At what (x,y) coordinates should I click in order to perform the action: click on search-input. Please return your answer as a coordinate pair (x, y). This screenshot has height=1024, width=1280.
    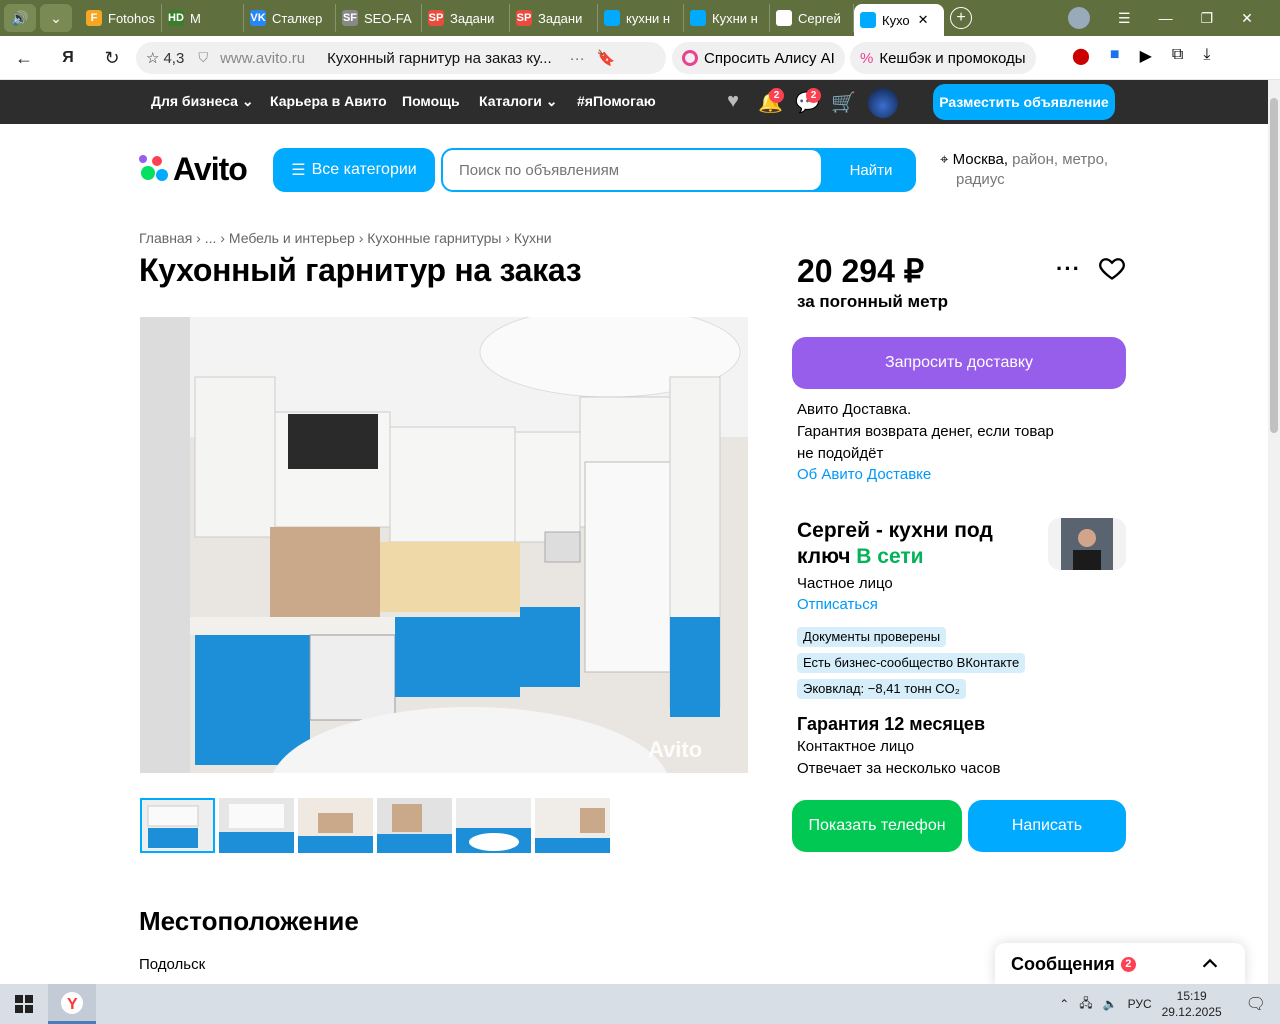
    Looking at the image, I should click on (632, 170).